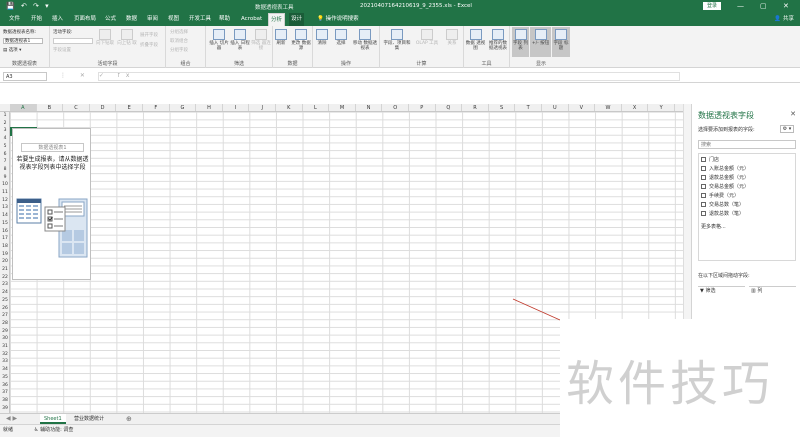 This screenshot has width=800, height=437. Describe the element at coordinates (4, 201) in the screenshot. I see `row-header: 12` at that location.